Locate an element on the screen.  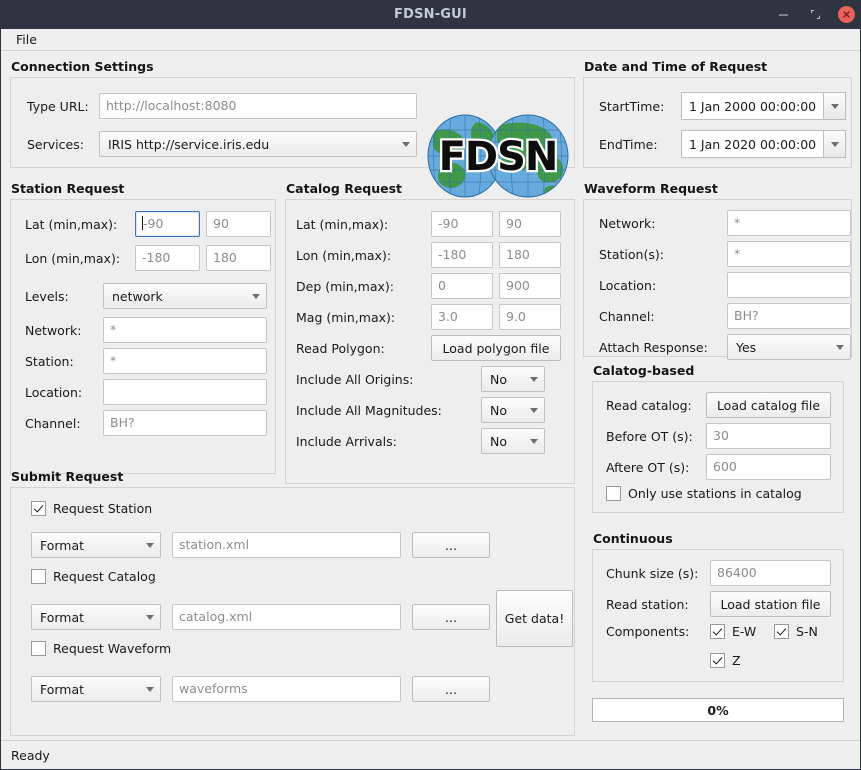
catalog-arrivals-row: Include Arrivals: No is located at coordinates (420, 441).